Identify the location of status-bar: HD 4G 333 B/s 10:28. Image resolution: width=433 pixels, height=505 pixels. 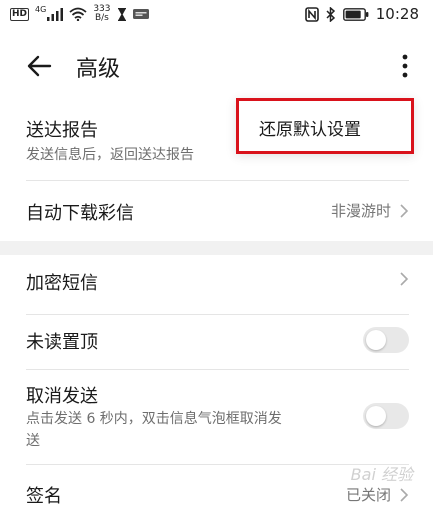
(216, 15).